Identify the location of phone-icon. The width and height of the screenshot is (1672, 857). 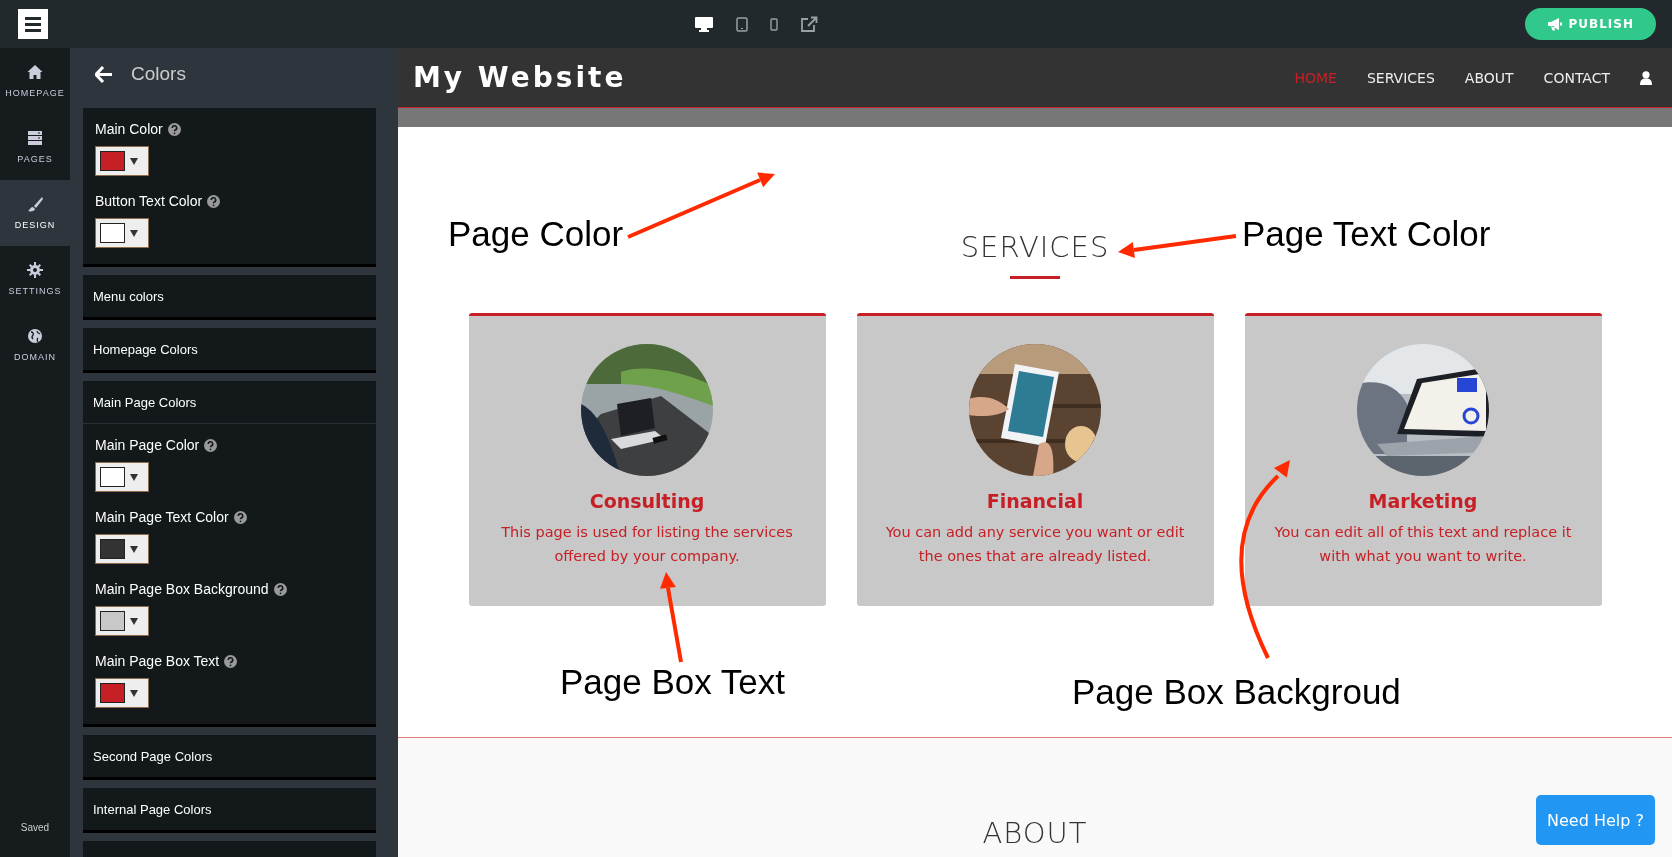
(774, 24).